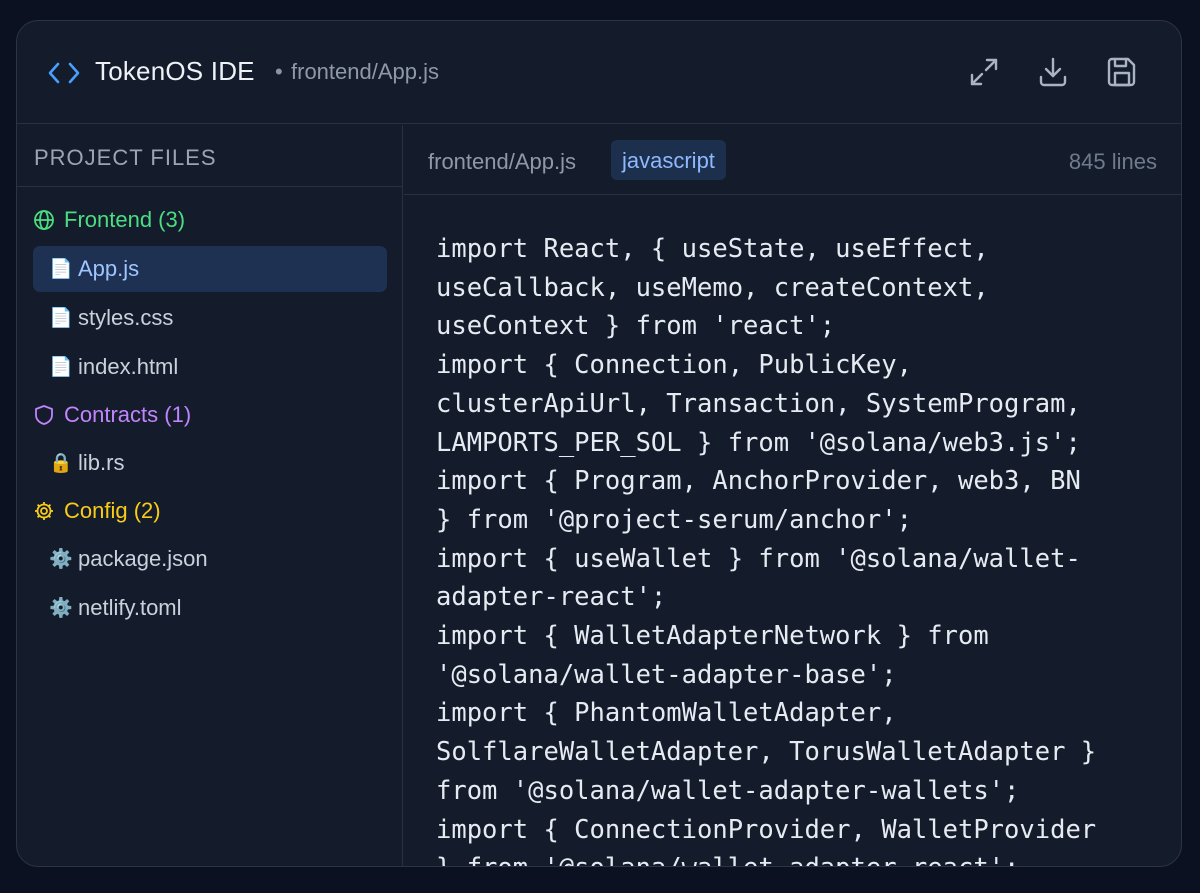 This screenshot has height=893, width=1200. I want to click on group-contracts: Contracts (1), so click(112, 415).